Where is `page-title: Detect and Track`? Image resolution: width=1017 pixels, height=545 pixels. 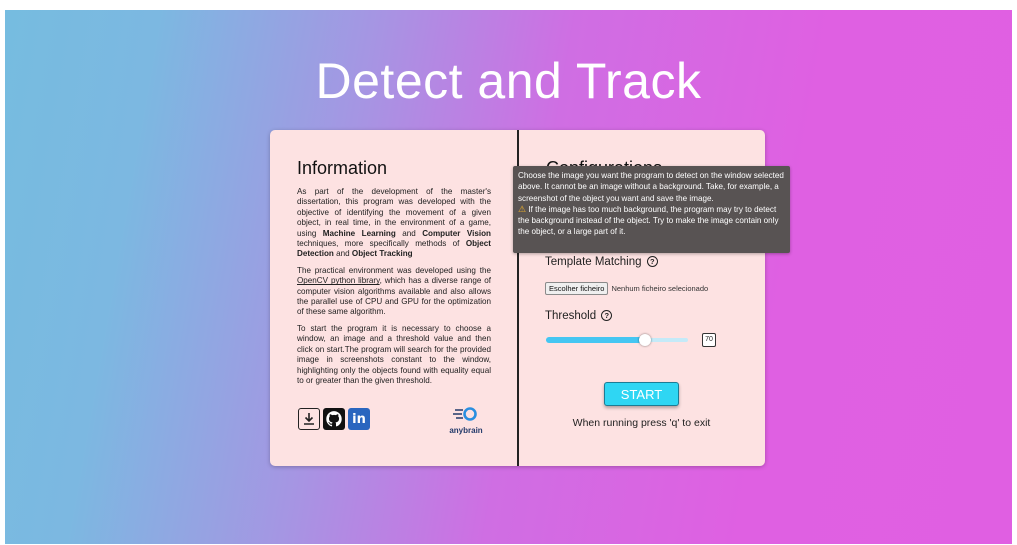
page-title: Detect and Track is located at coordinates (508, 81).